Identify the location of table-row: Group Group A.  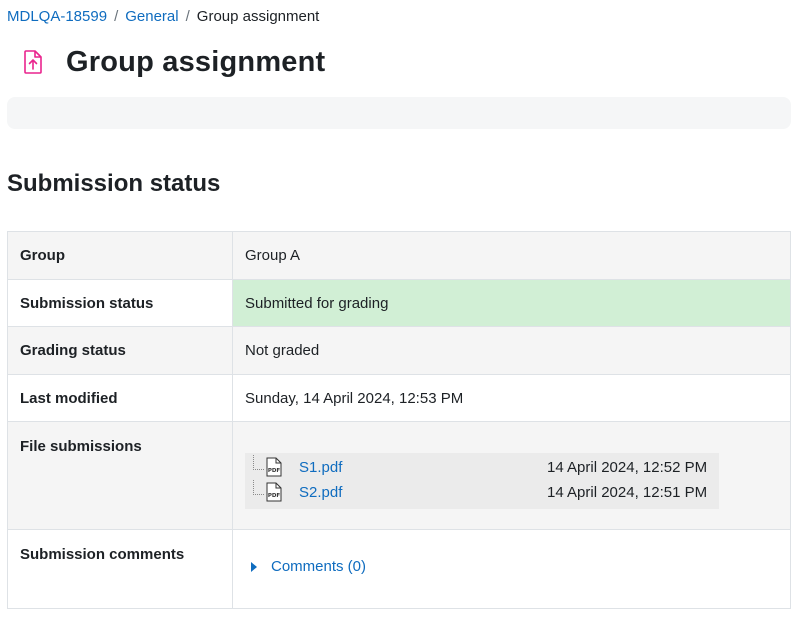
(399, 255).